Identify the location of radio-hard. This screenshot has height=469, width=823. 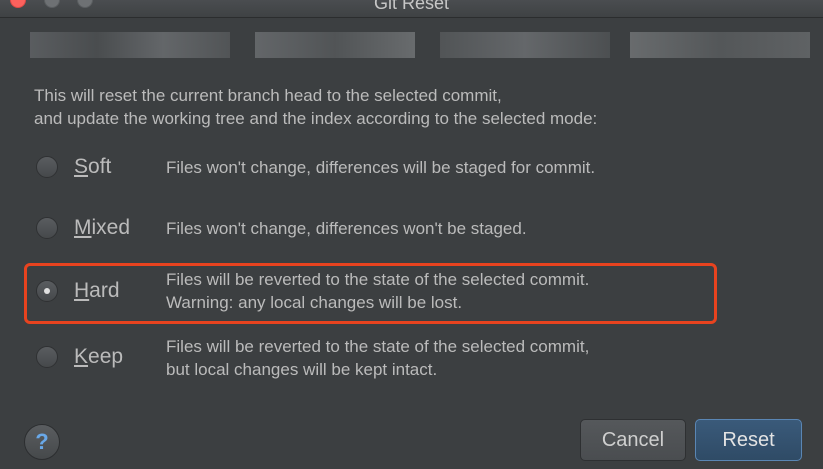
(47, 291).